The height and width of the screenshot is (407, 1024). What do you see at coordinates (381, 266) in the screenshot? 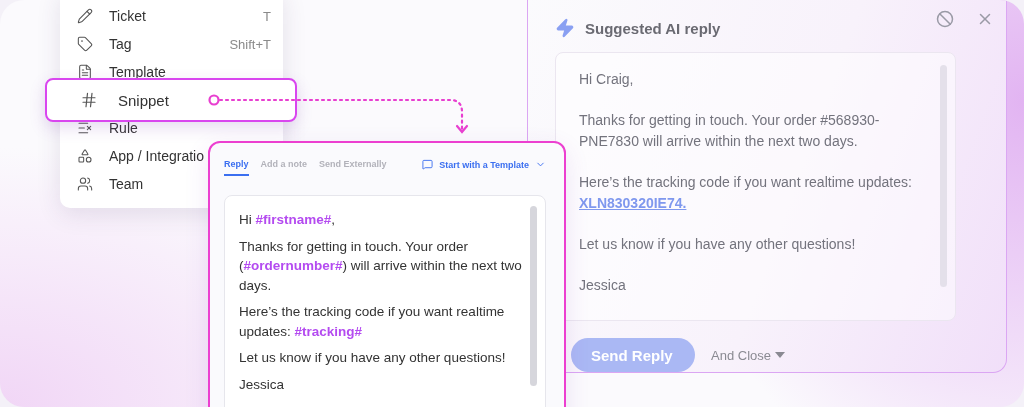
I see `message-paragraph: Thanks for getting in touch. Your order (#ordernumber#) will arrive within the next two days.` at bounding box center [381, 266].